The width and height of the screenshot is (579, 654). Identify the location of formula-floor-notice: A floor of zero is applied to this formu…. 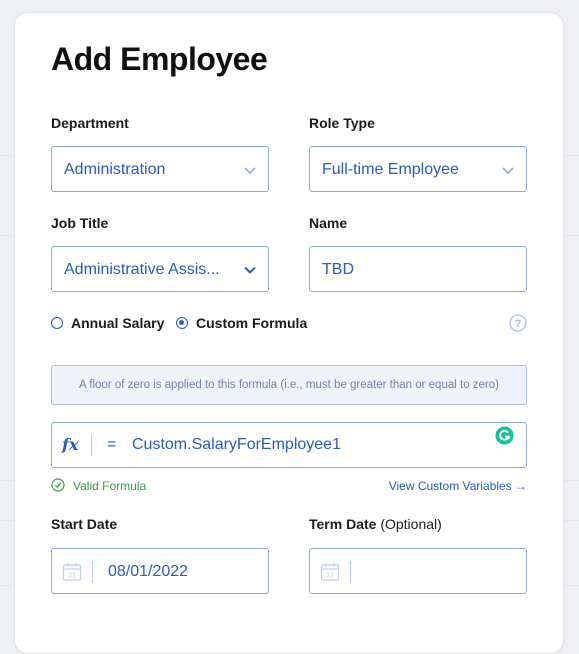
(289, 385).